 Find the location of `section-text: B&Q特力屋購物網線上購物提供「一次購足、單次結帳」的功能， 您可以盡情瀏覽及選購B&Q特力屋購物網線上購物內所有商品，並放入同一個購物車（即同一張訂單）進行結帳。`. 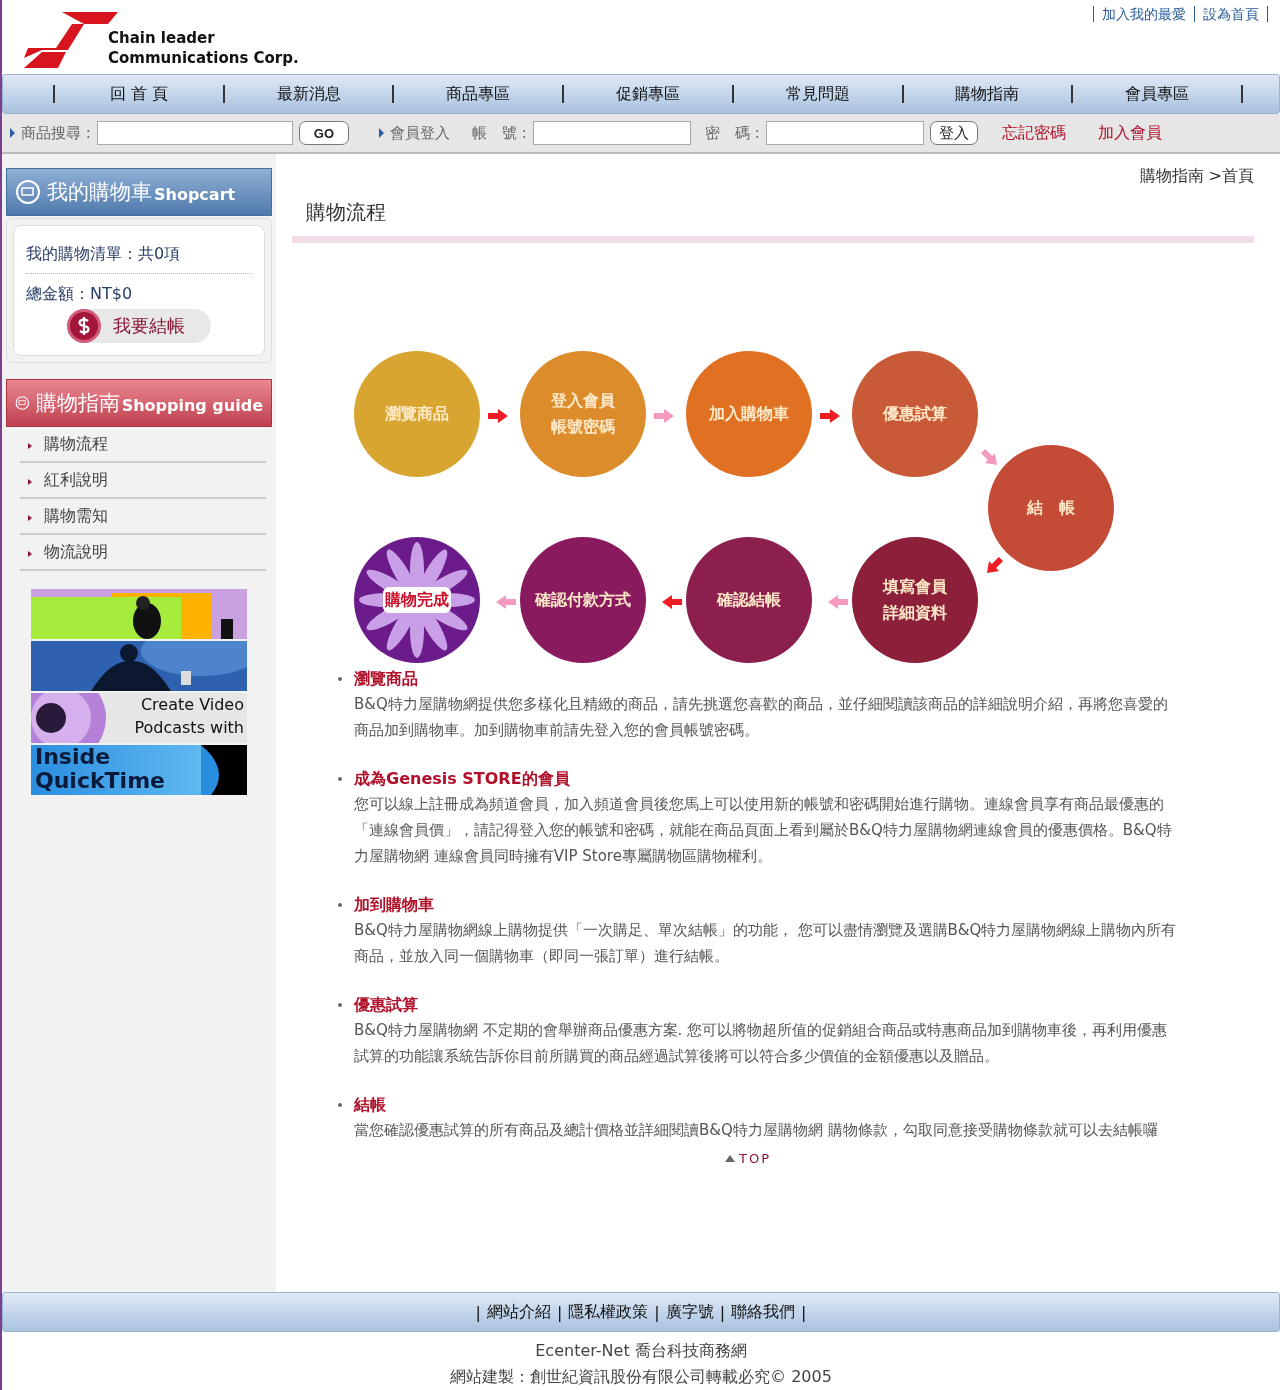

section-text: B&Q特力屋購物網線上購物提供「一次購足、單次結帳」的功能， 您可以盡情瀏覽及選購B&Q特力屋購物網線上購物內所有商品，並放入同一個購物車（即同一張訂單）進行結帳。 is located at coordinates (766, 943).